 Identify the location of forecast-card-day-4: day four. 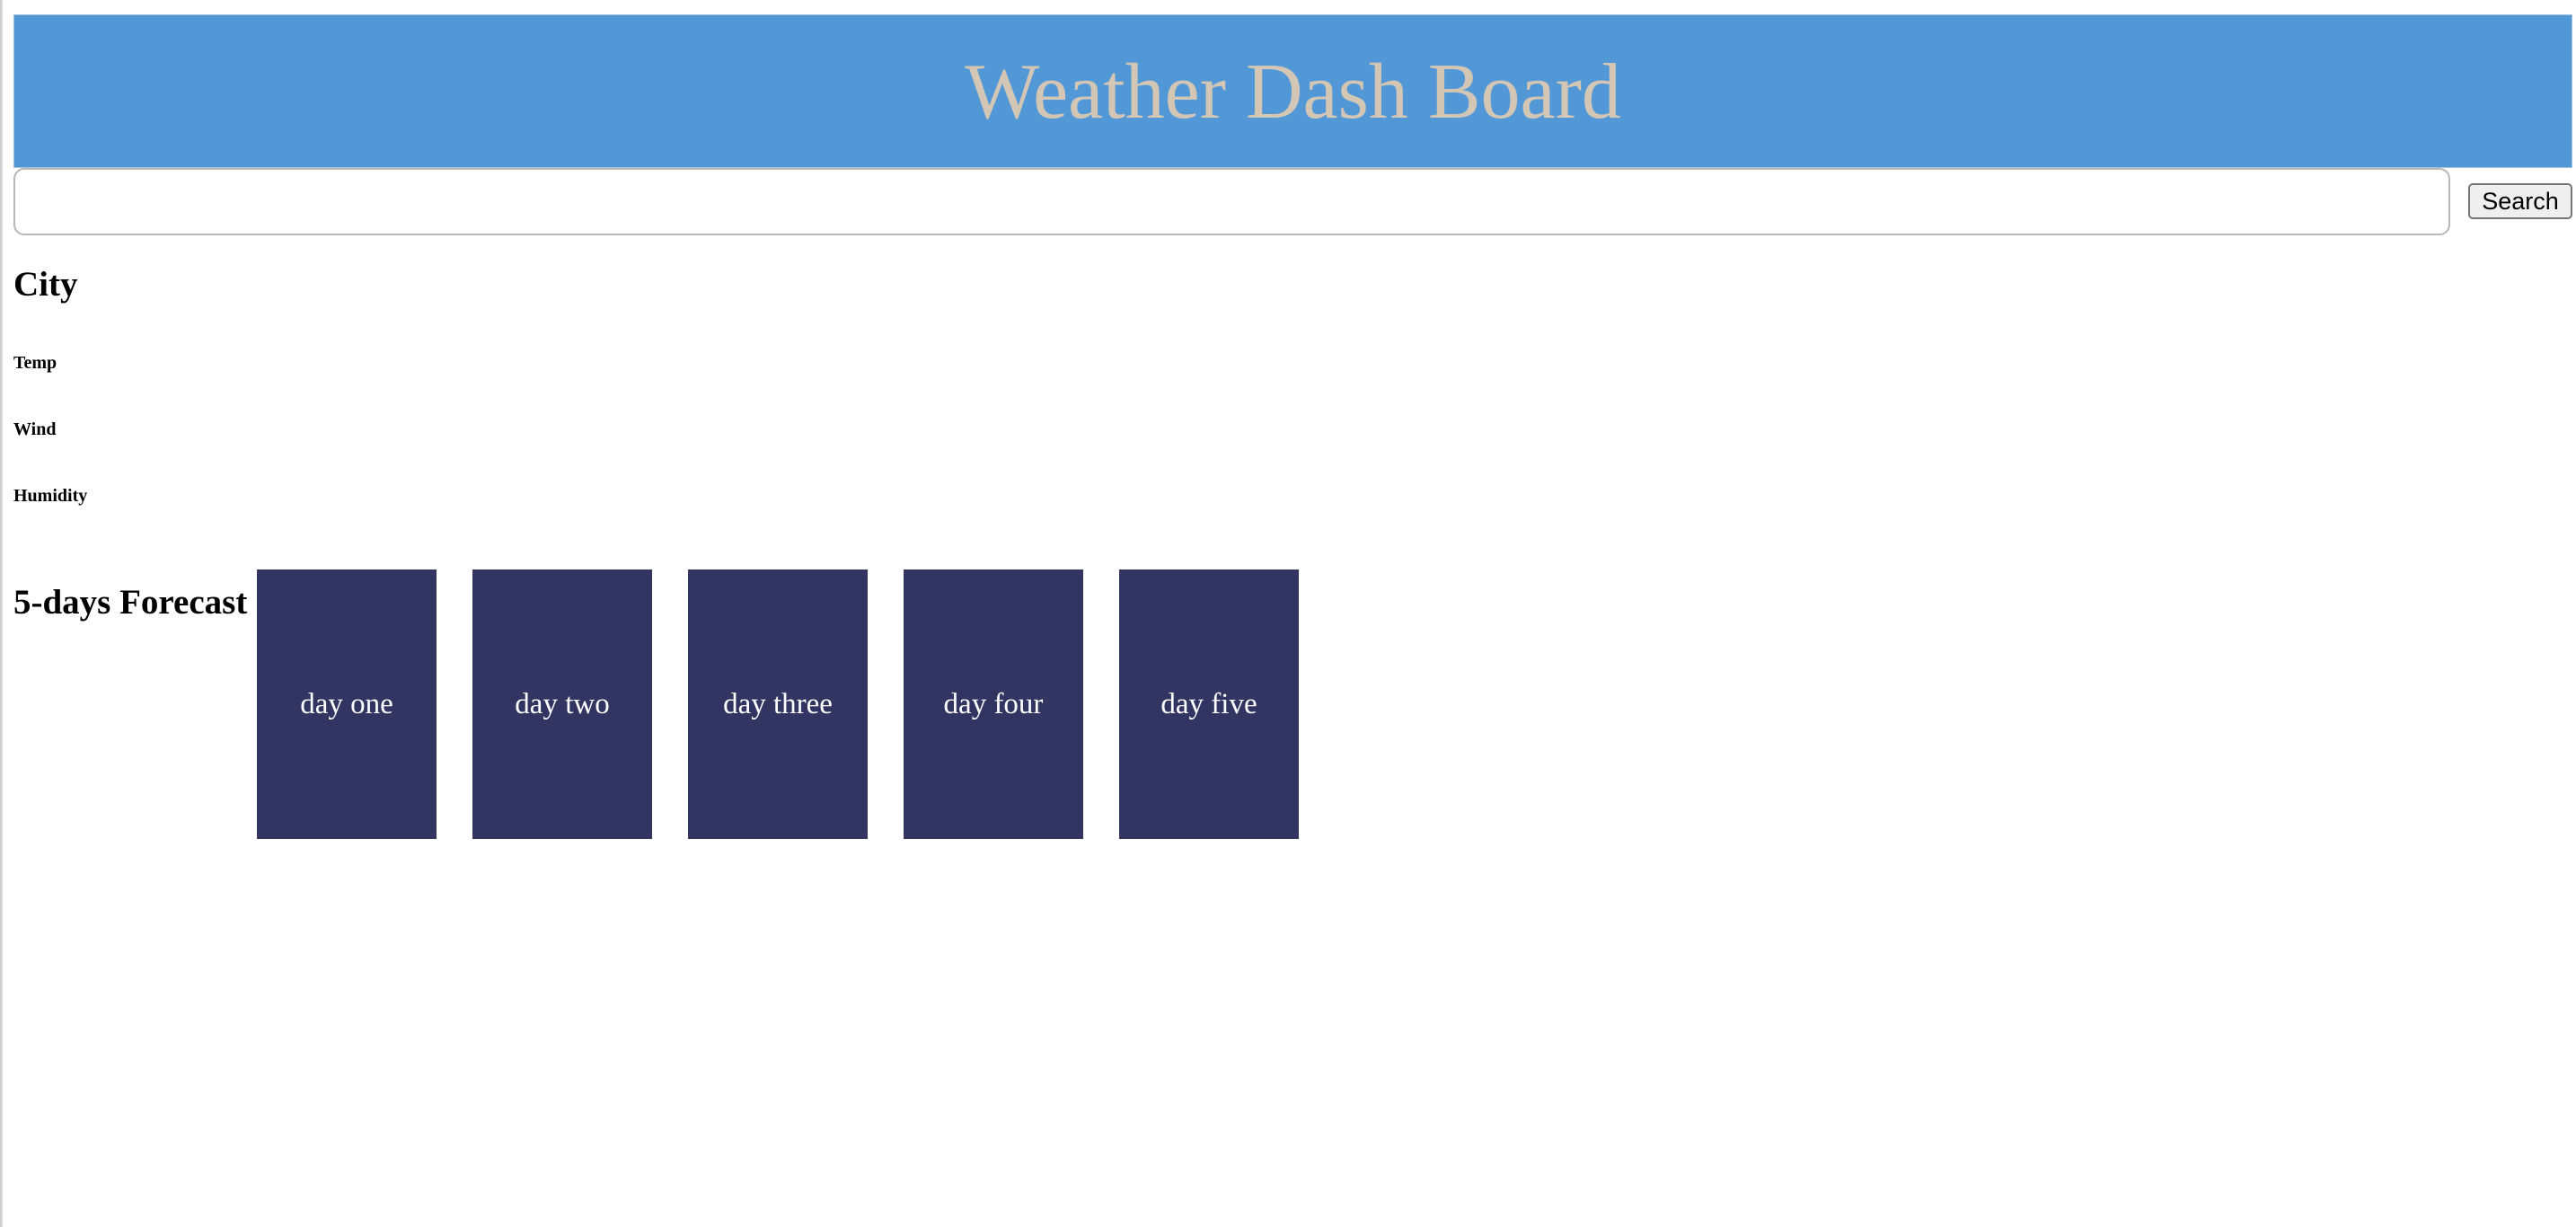
(993, 704).